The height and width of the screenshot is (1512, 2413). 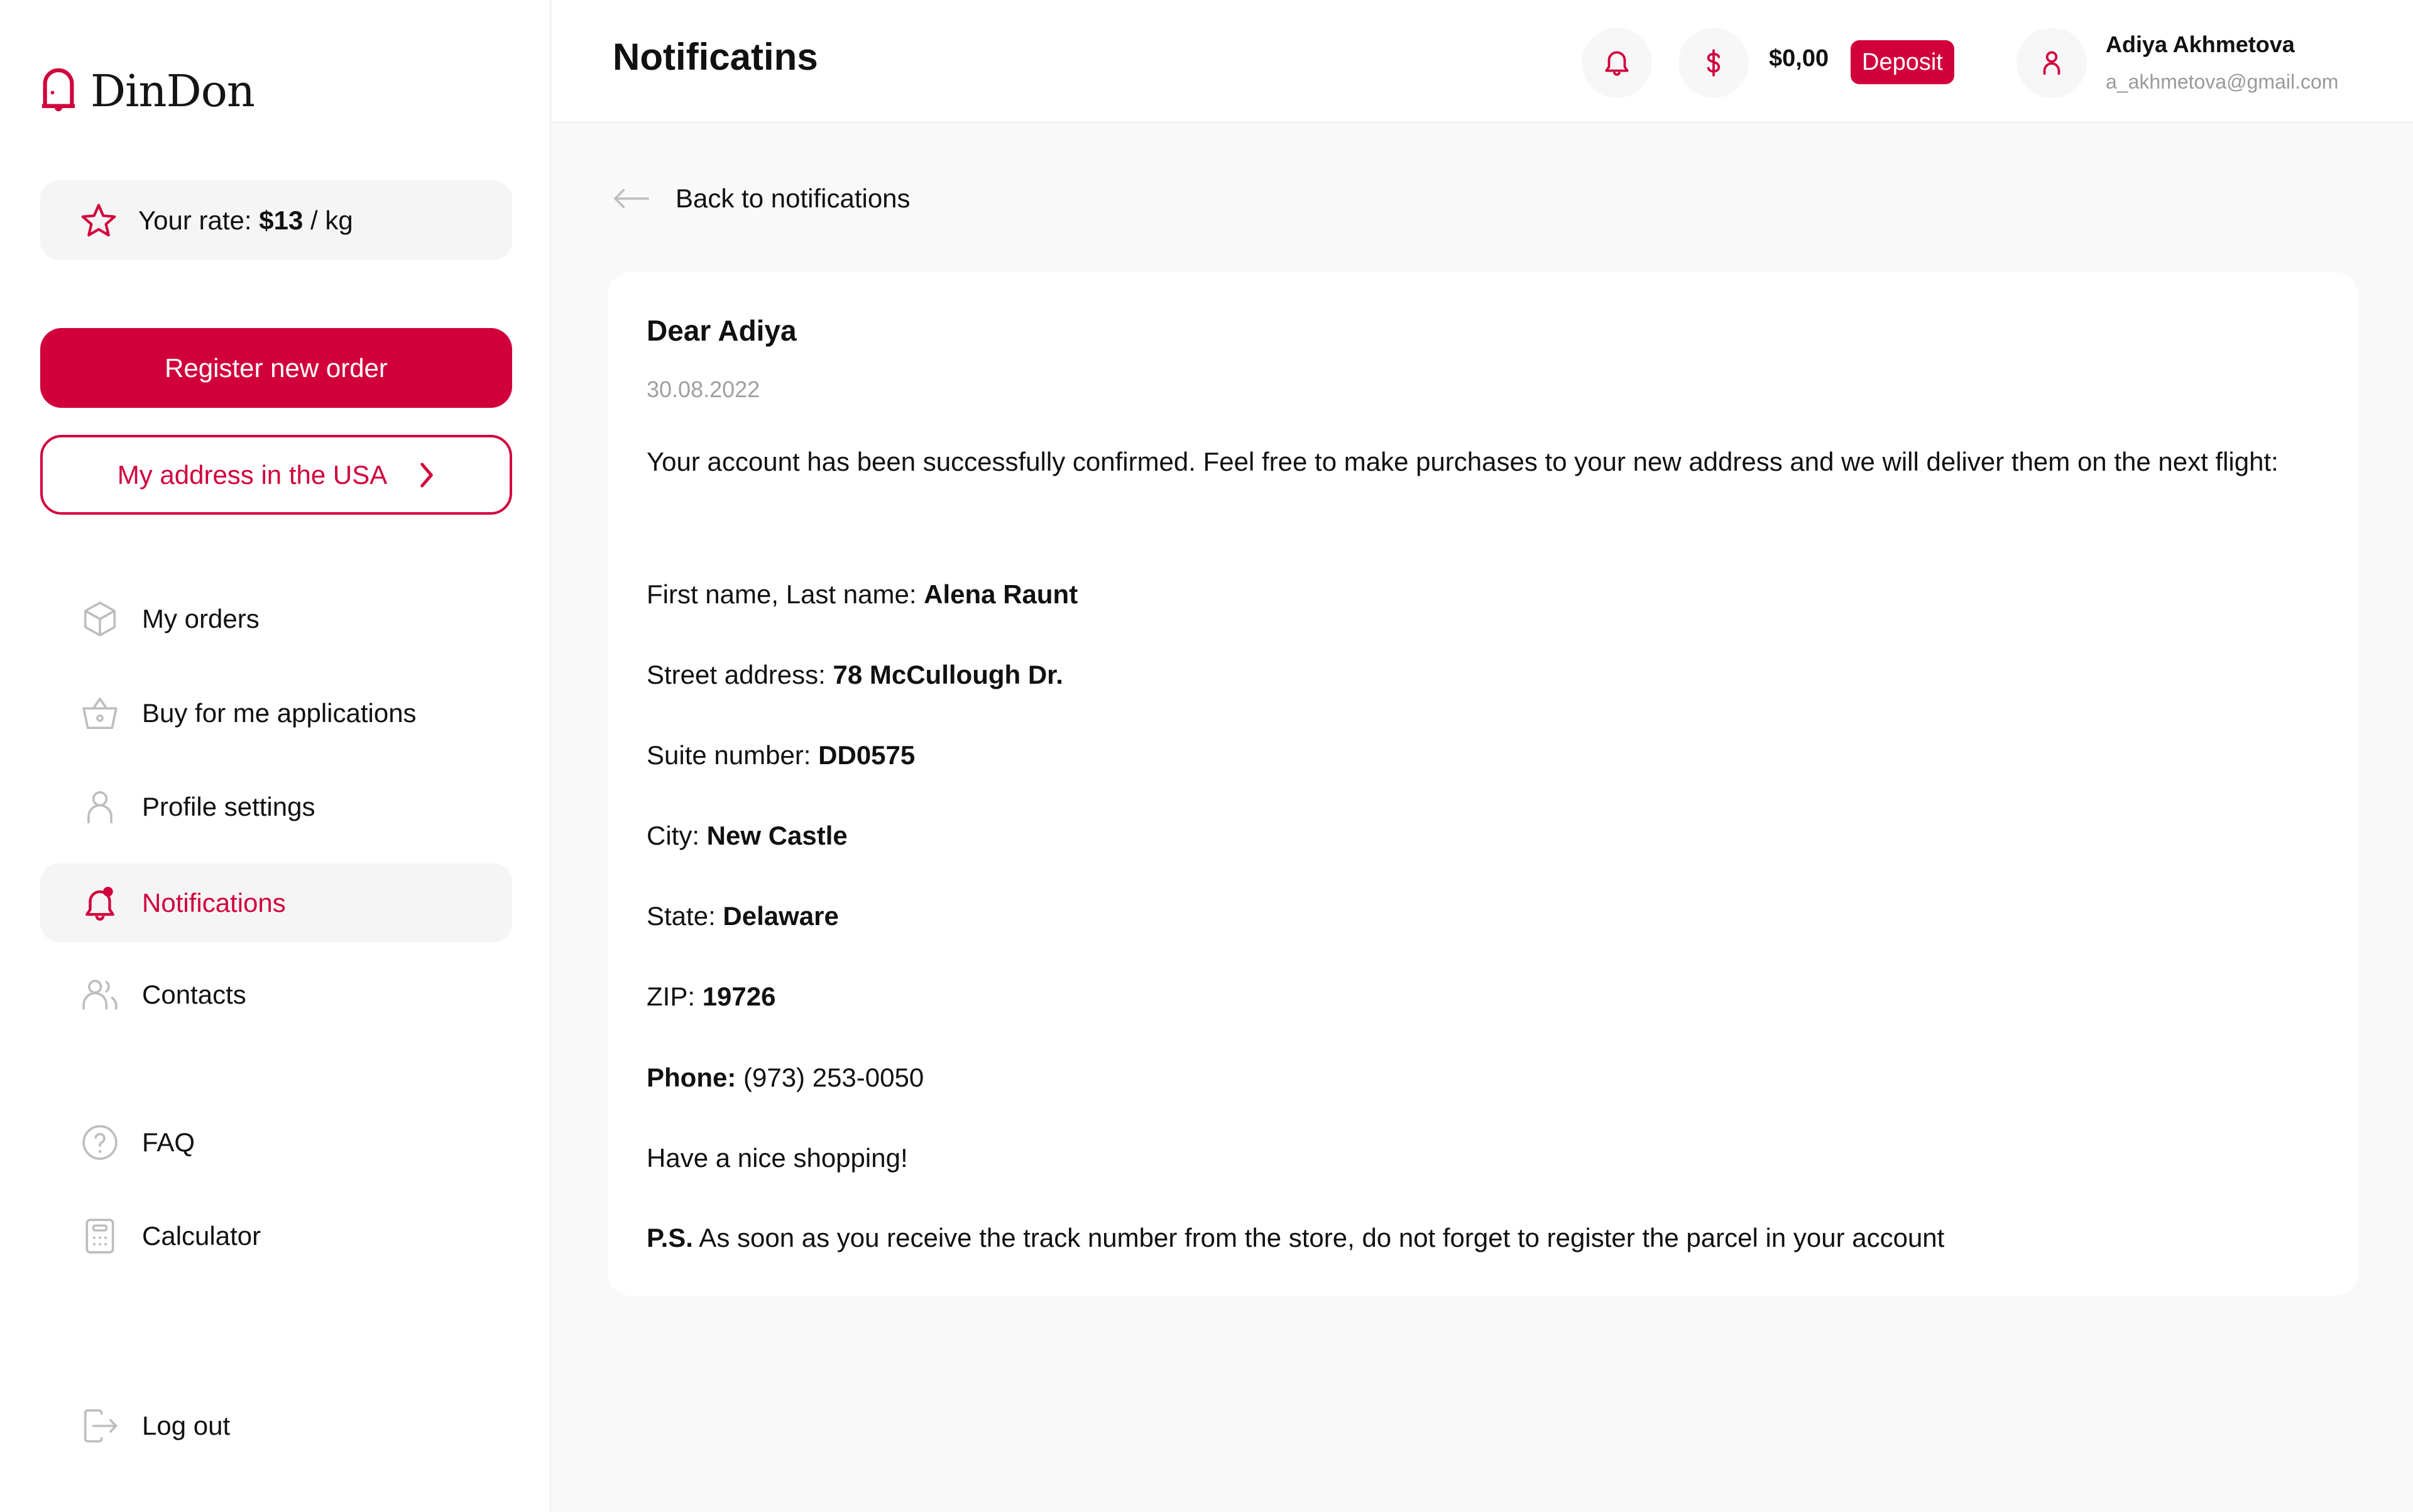 I want to click on sidebar-item-notifications: Notifications, so click(x=276, y=902).